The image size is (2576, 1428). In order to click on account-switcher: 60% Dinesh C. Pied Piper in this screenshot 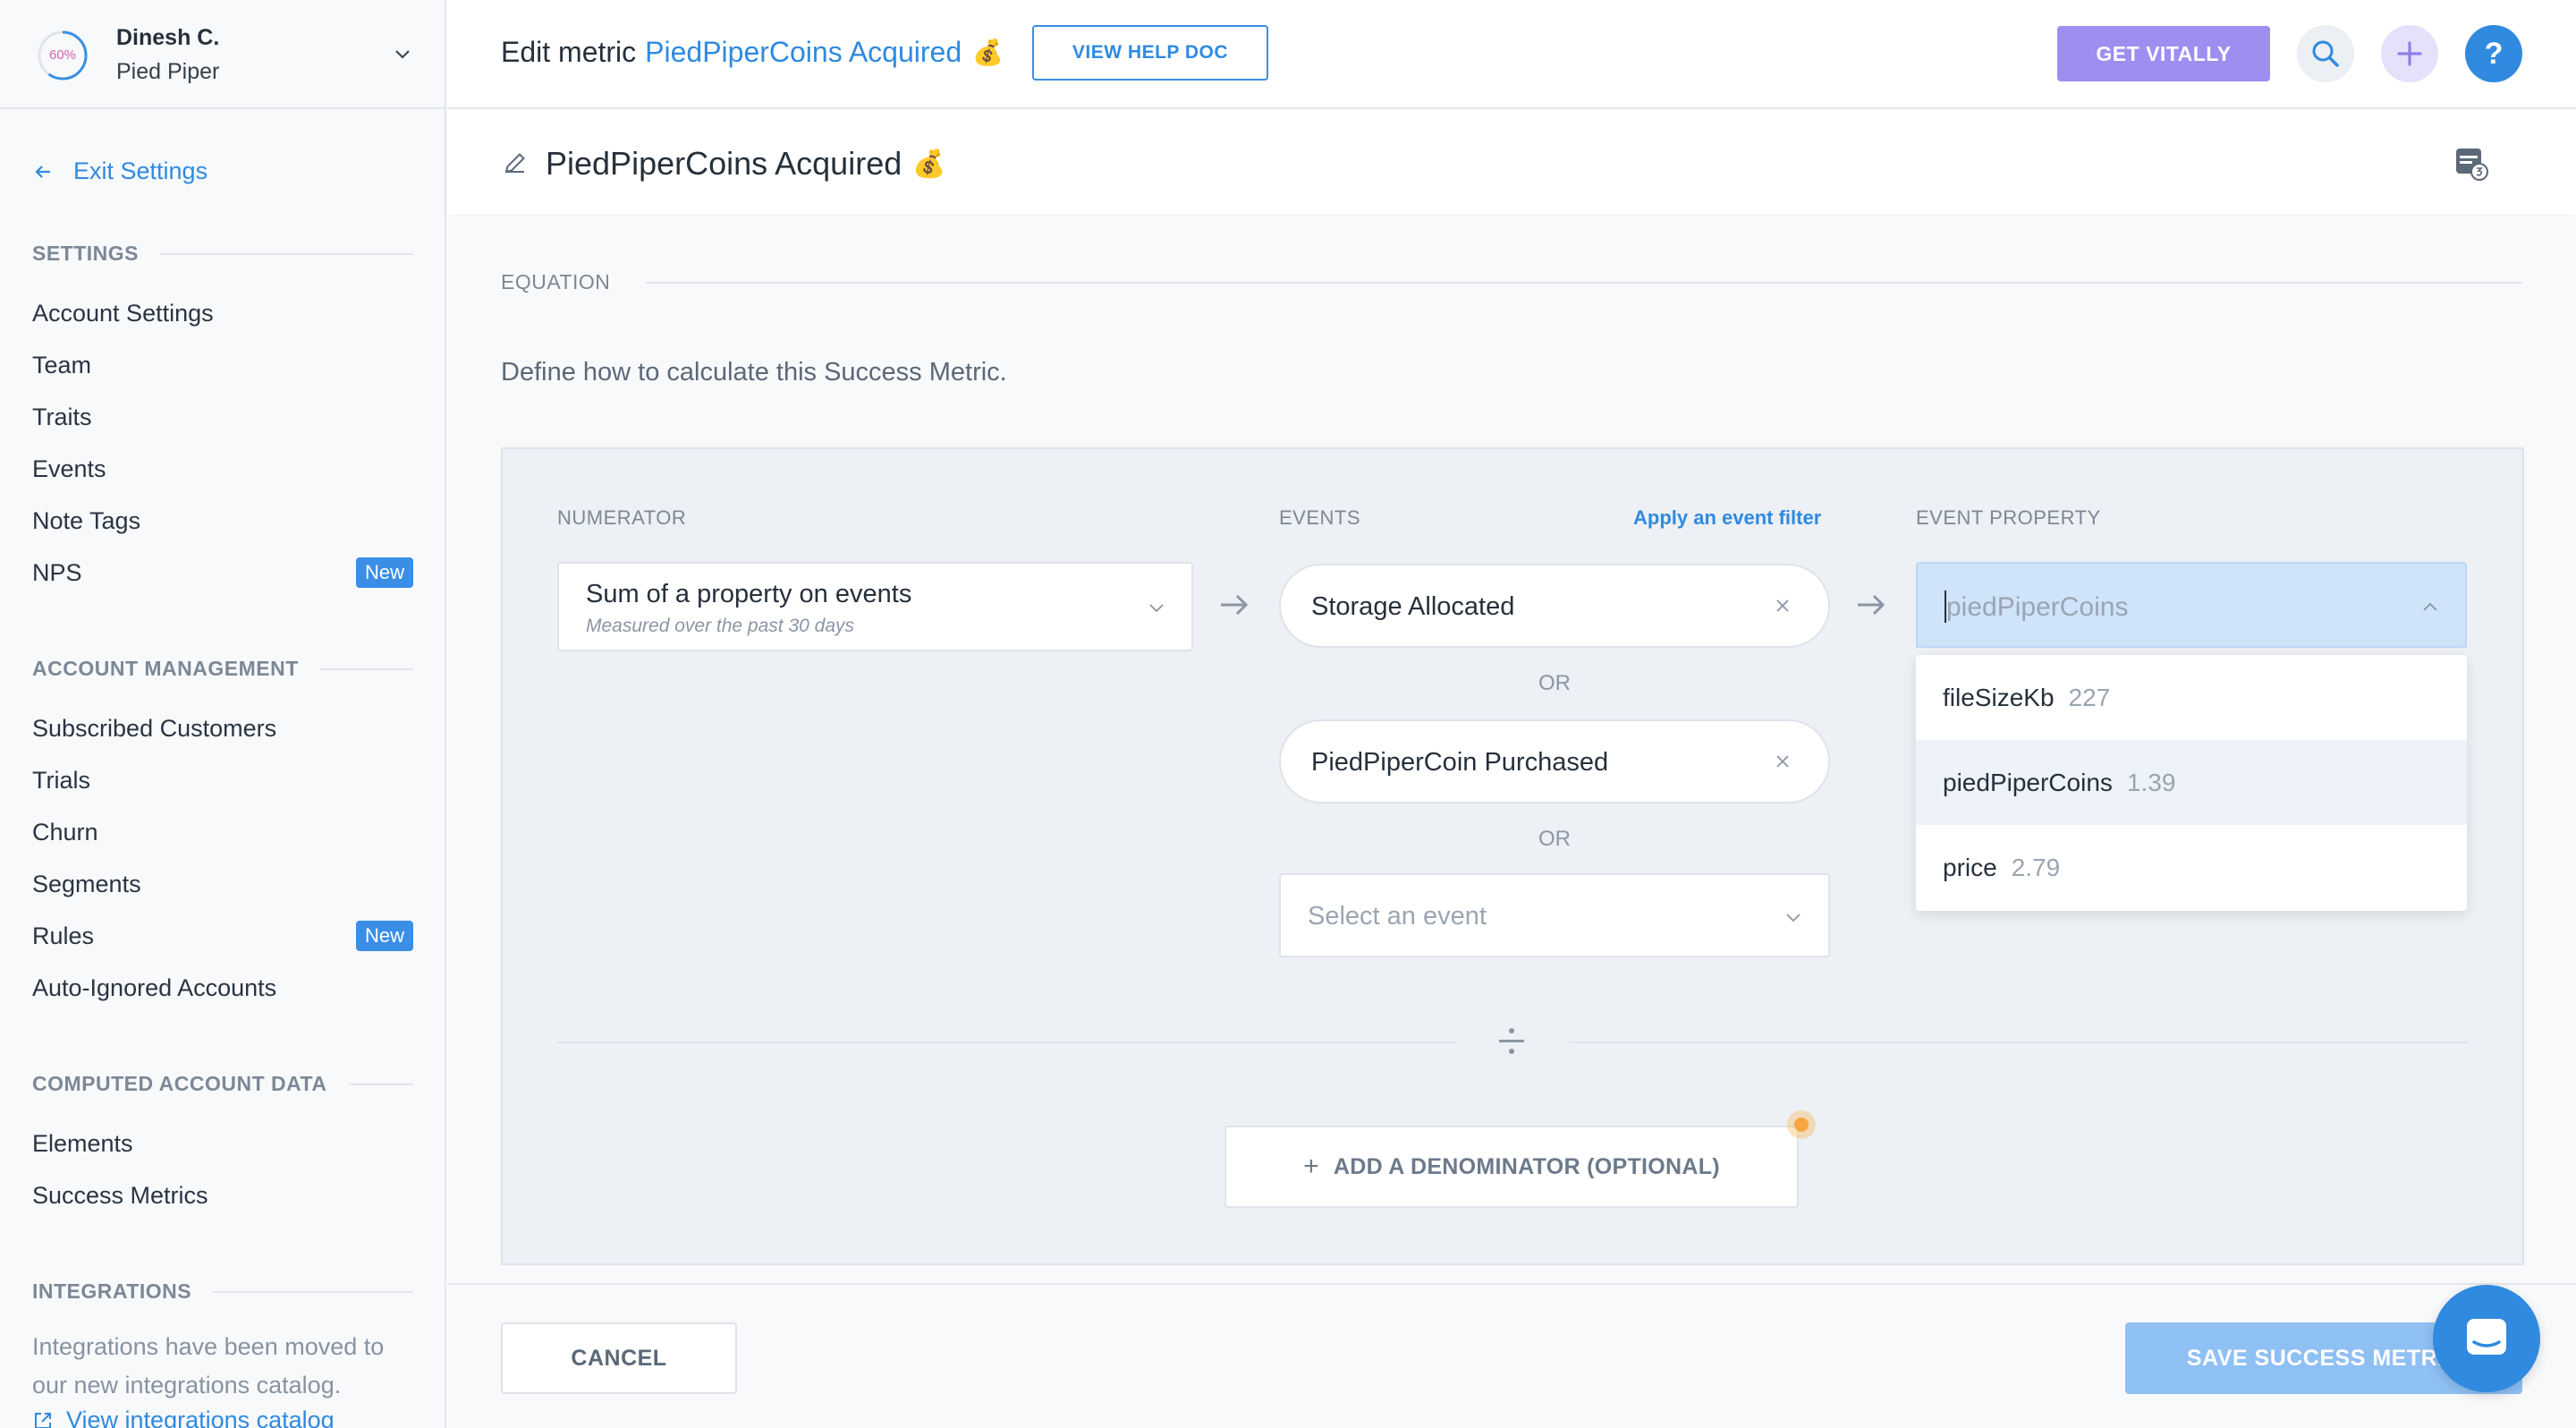, I will do `click(222, 54)`.